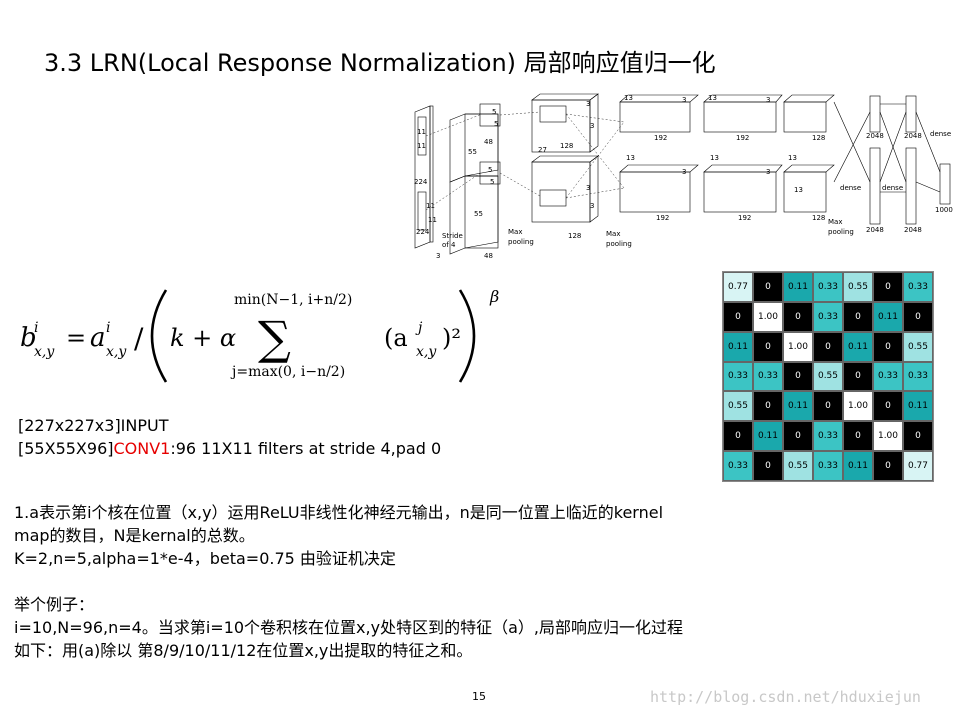 This screenshot has height=720, width=960. What do you see at coordinates (472, 152) in the screenshot?
I see `label-55-a: 55` at bounding box center [472, 152].